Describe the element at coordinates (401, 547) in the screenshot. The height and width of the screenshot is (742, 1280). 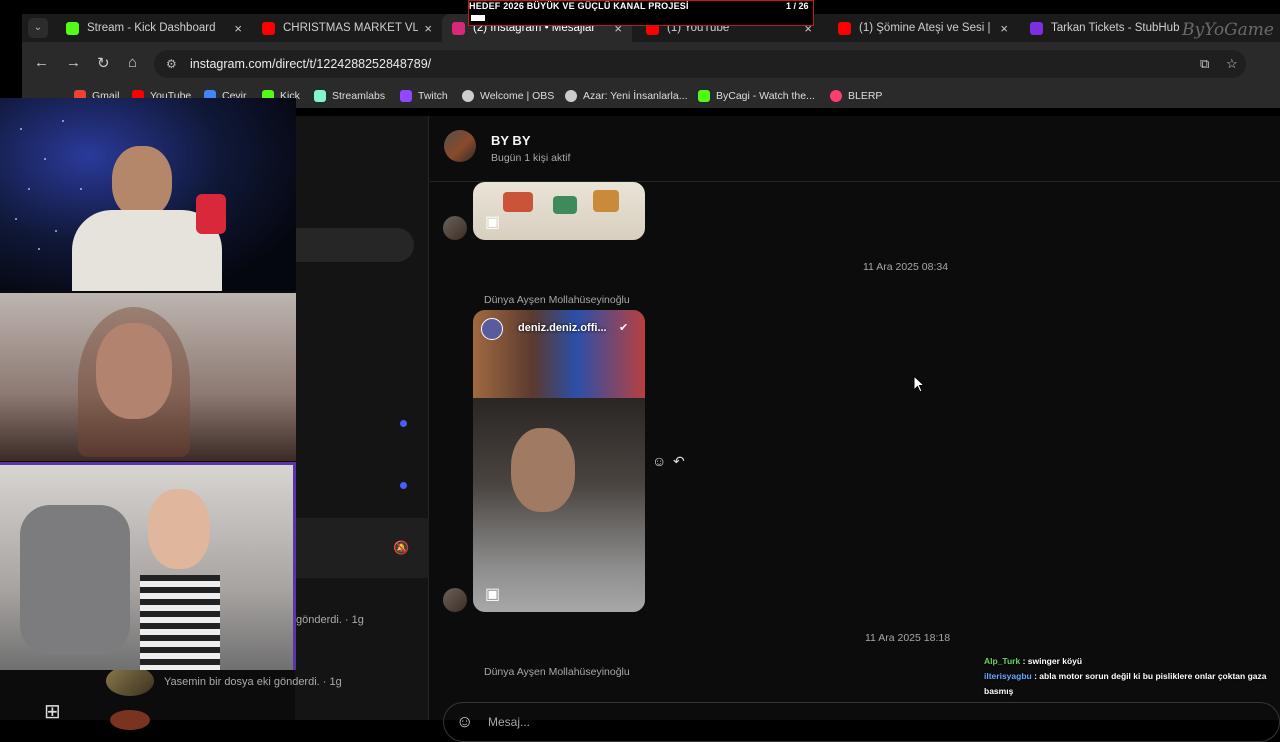
I see `muted-bell-icon: 🔕` at that location.